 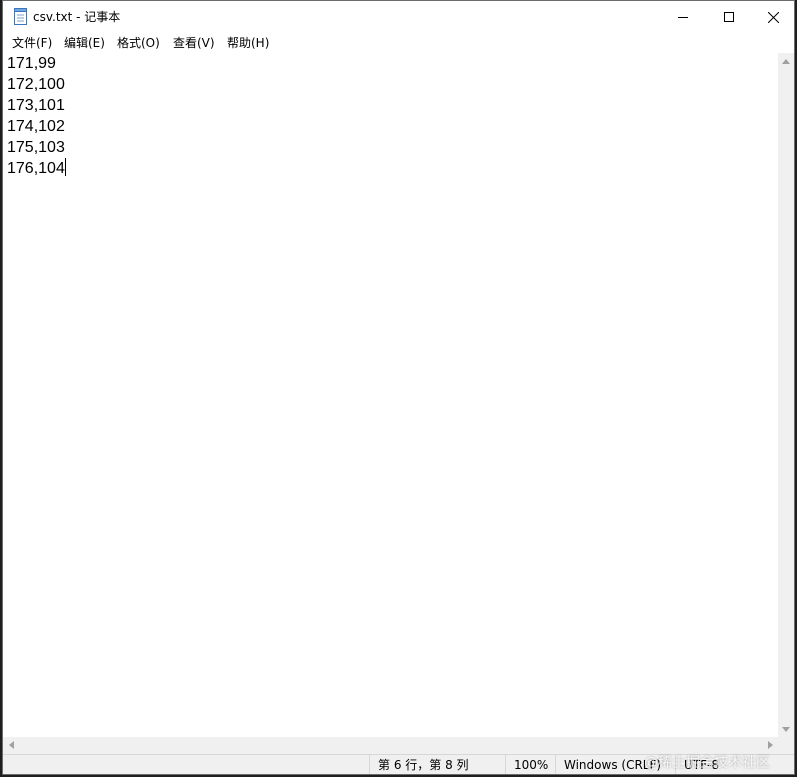 I want to click on scroll-left-button, so click(x=11, y=745).